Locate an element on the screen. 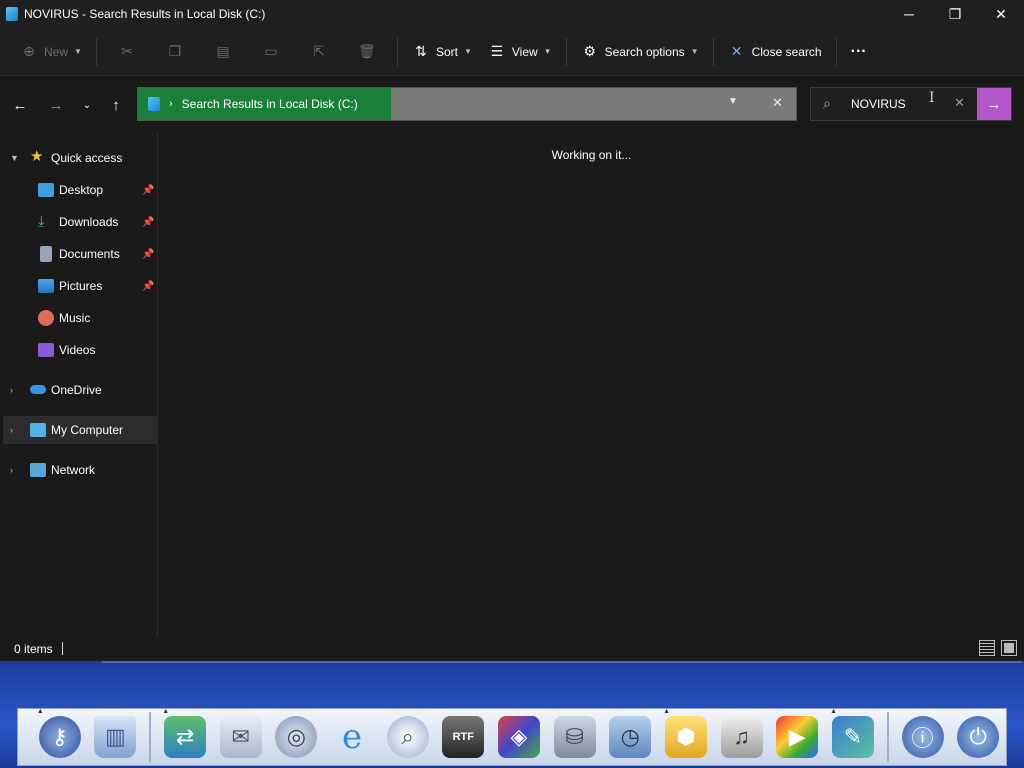 The height and width of the screenshot is (768, 1024). dock-item-power: ⏻ is located at coordinates (978, 737).